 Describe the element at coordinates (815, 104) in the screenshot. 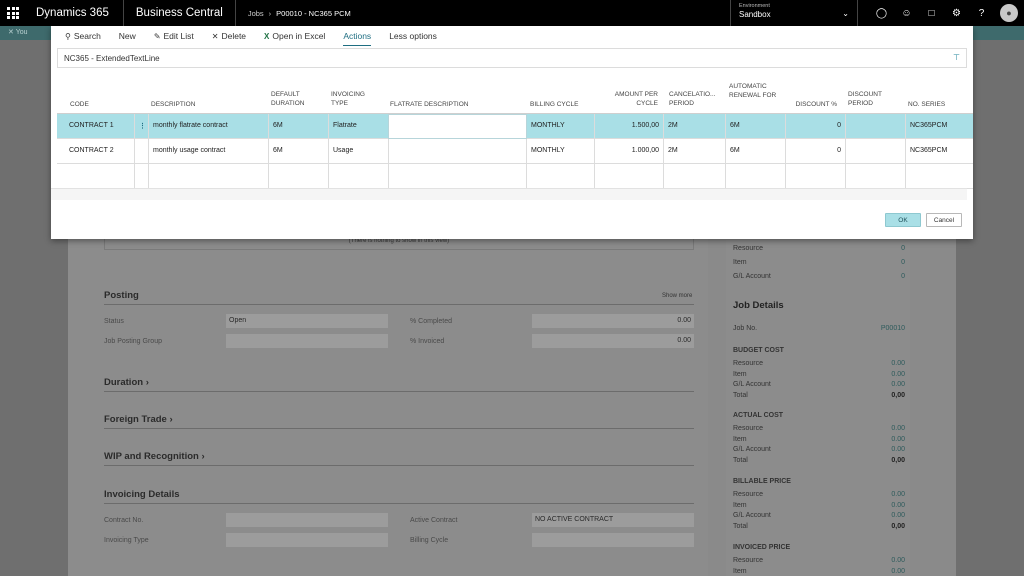

I see `col-discount-pct: DISCOUNT %` at that location.